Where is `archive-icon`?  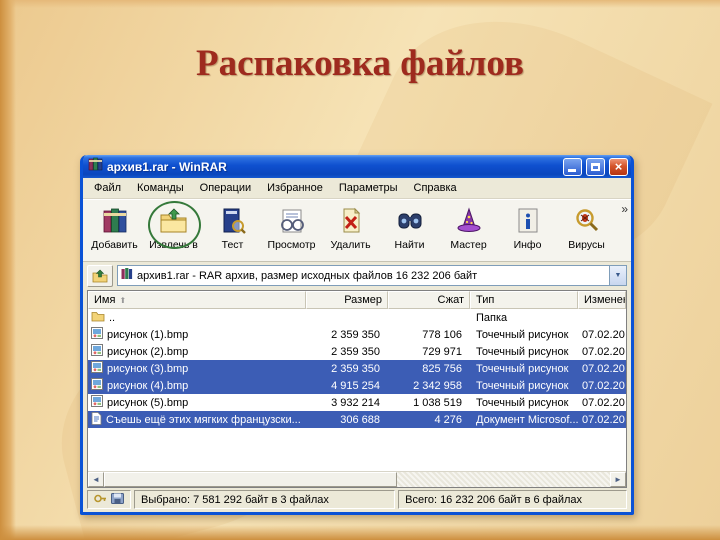 archive-icon is located at coordinates (127, 275).